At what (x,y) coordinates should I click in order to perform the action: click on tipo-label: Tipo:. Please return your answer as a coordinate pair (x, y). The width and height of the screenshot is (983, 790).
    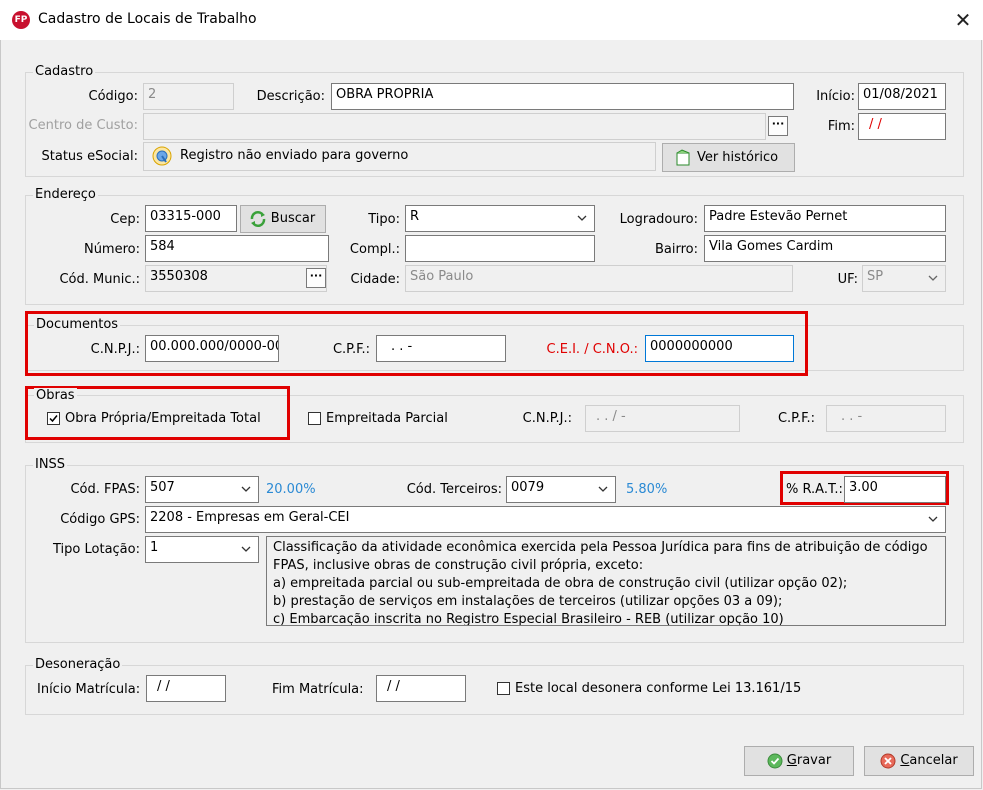
    Looking at the image, I should click on (384, 219).